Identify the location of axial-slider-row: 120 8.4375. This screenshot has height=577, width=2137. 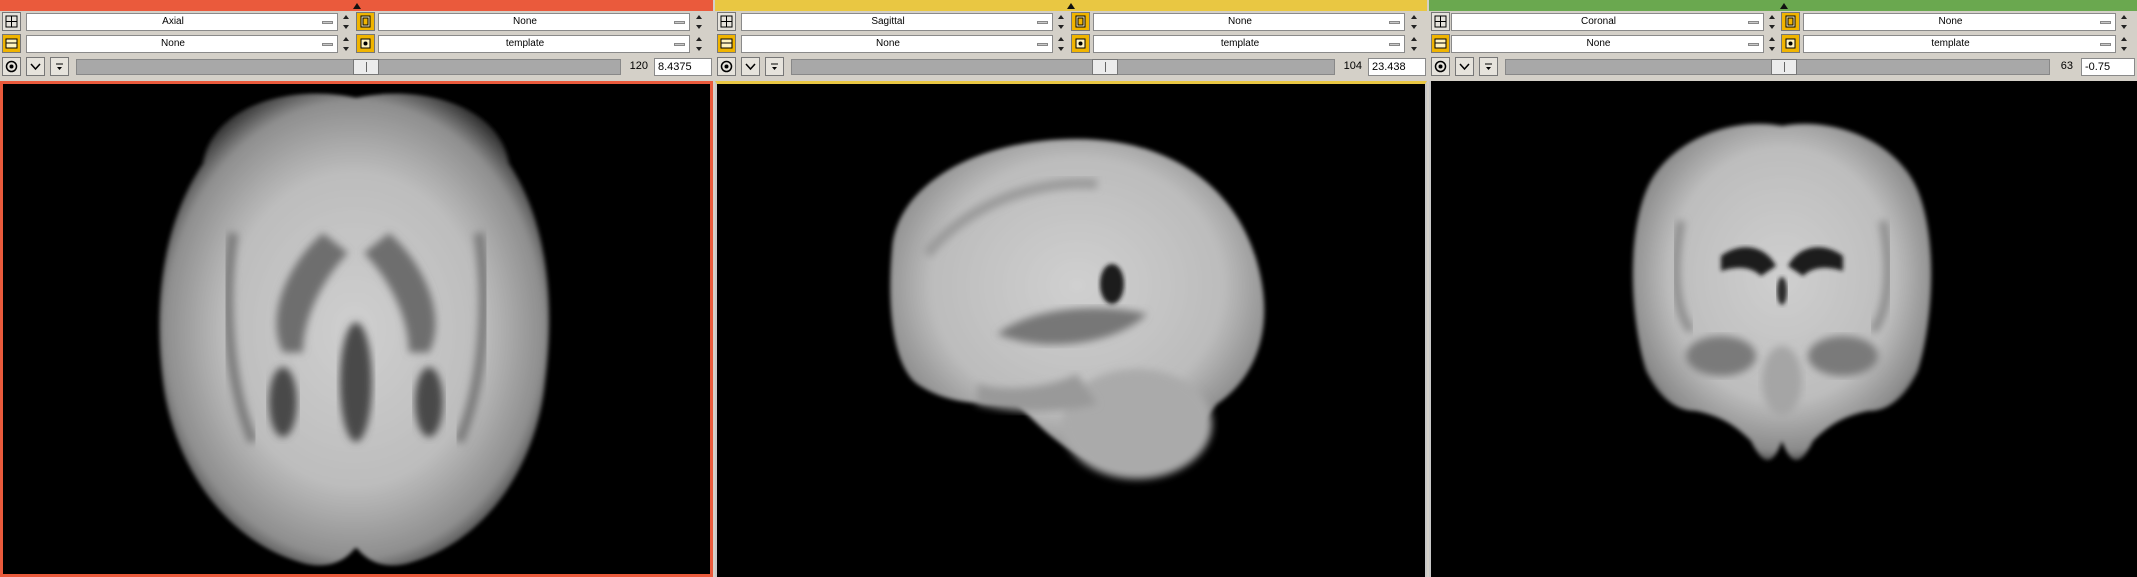
(356, 67).